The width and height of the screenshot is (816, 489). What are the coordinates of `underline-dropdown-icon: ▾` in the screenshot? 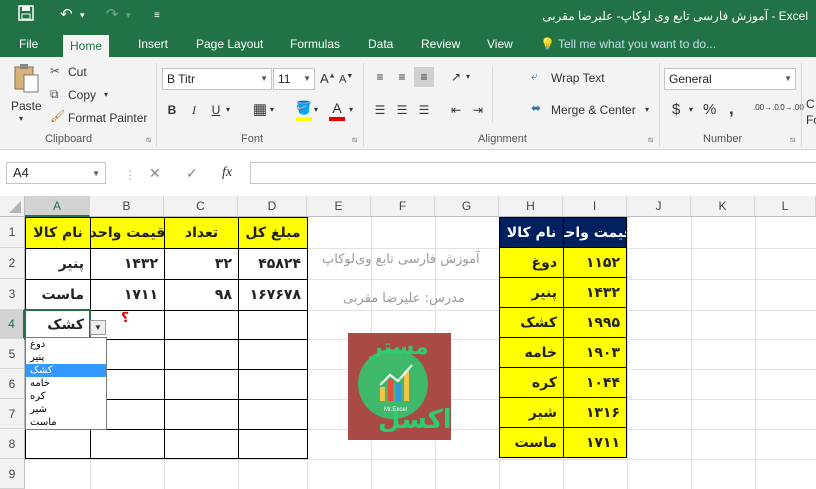 It's located at (228, 109).